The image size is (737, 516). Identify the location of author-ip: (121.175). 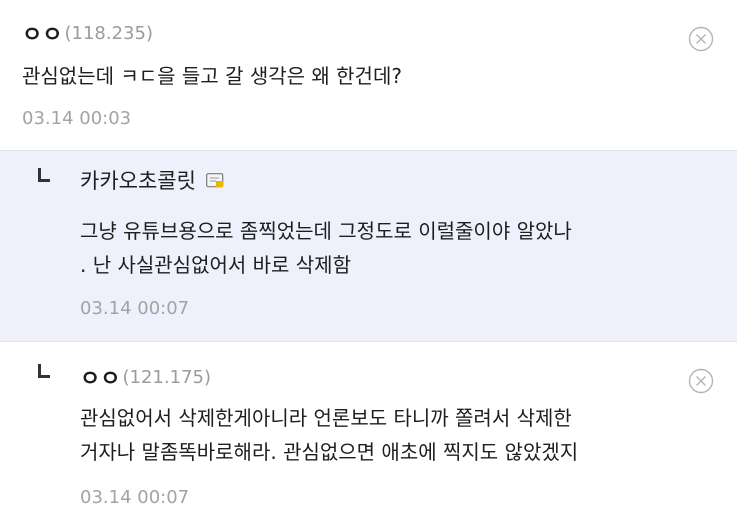
(166, 377).